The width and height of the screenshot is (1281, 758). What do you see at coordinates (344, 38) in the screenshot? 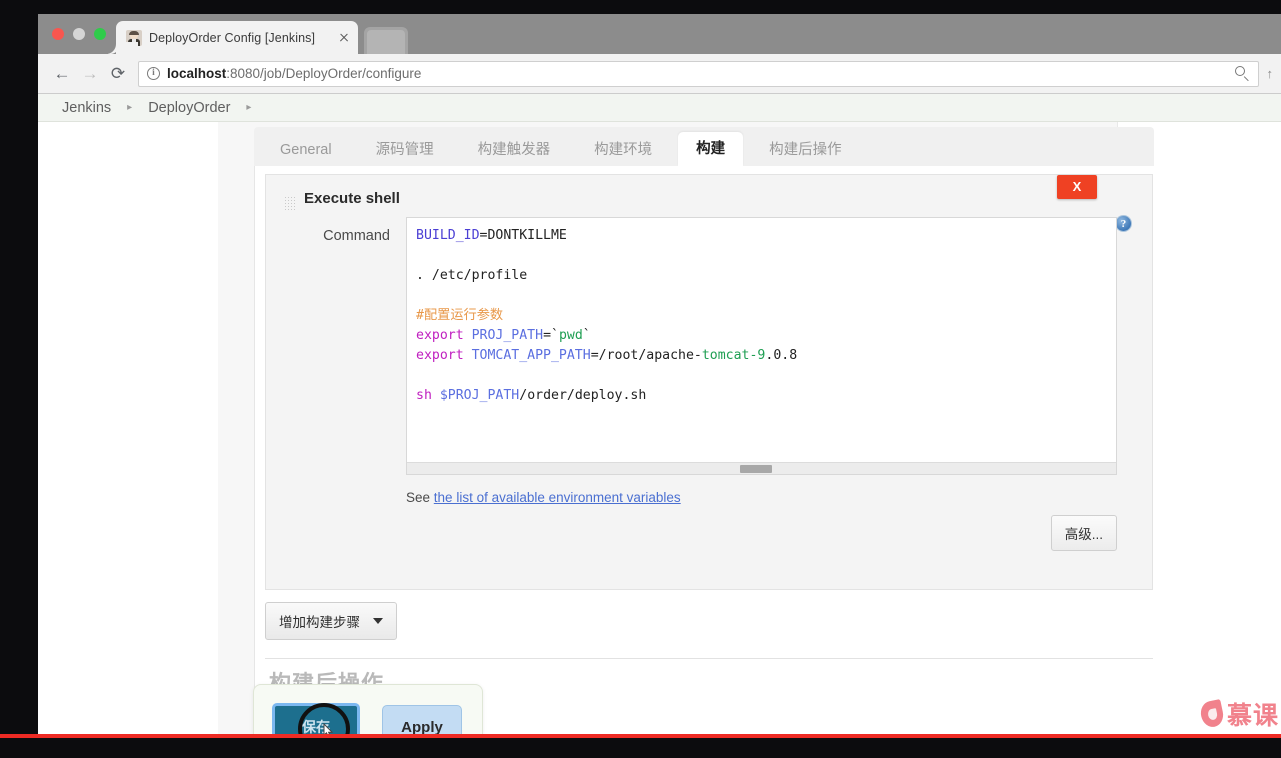
I see `close-icon` at bounding box center [344, 38].